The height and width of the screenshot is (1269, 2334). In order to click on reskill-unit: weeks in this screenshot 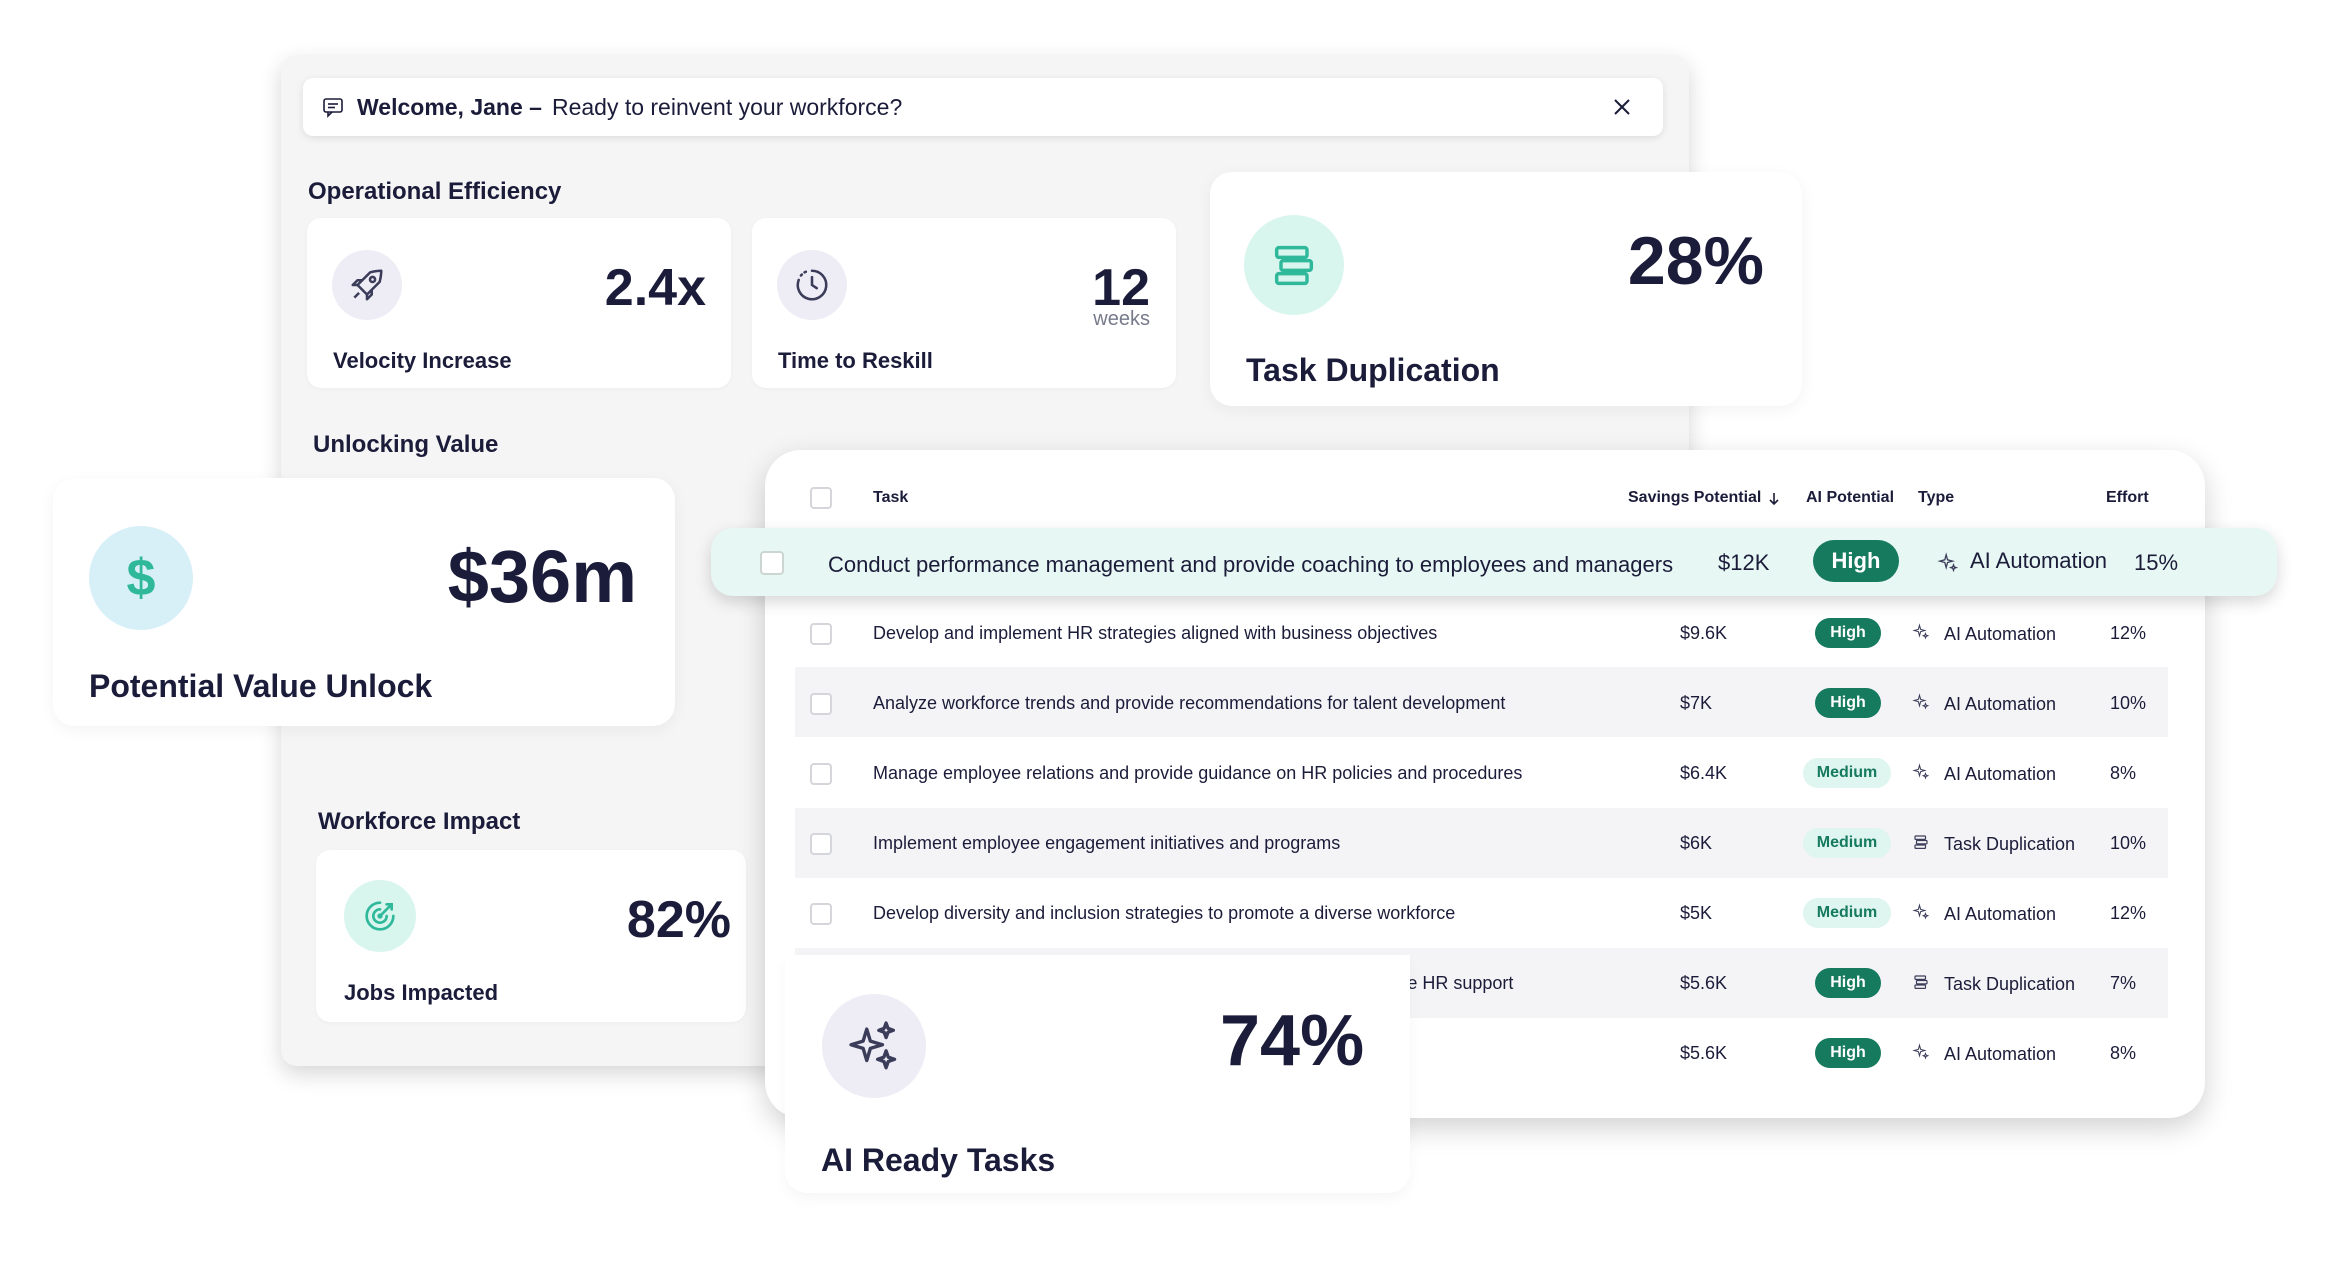, I will do `click(1121, 319)`.